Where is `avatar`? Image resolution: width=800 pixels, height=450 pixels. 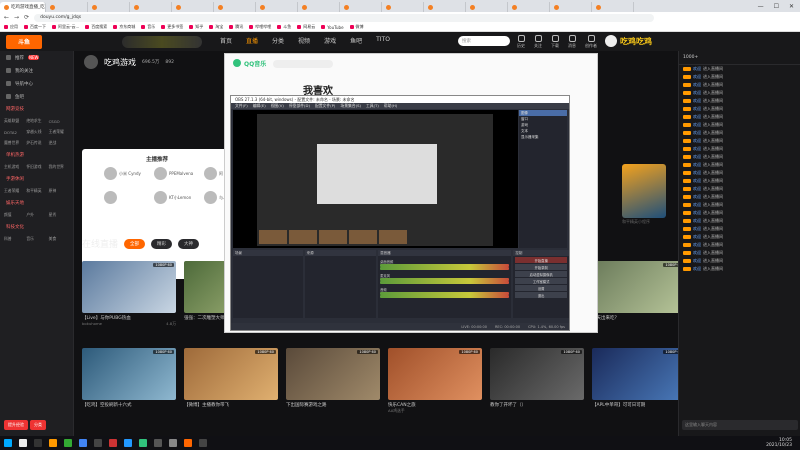
avatar is located at coordinates (611, 41).